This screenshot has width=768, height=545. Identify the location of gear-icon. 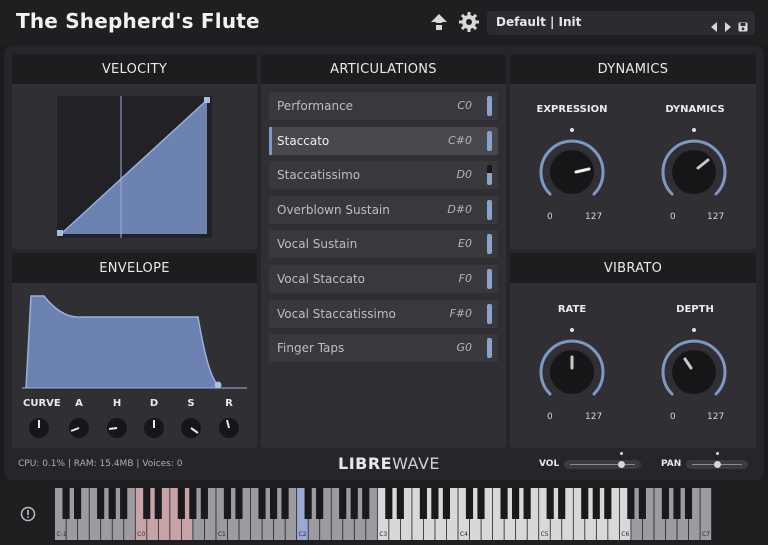
(469, 22).